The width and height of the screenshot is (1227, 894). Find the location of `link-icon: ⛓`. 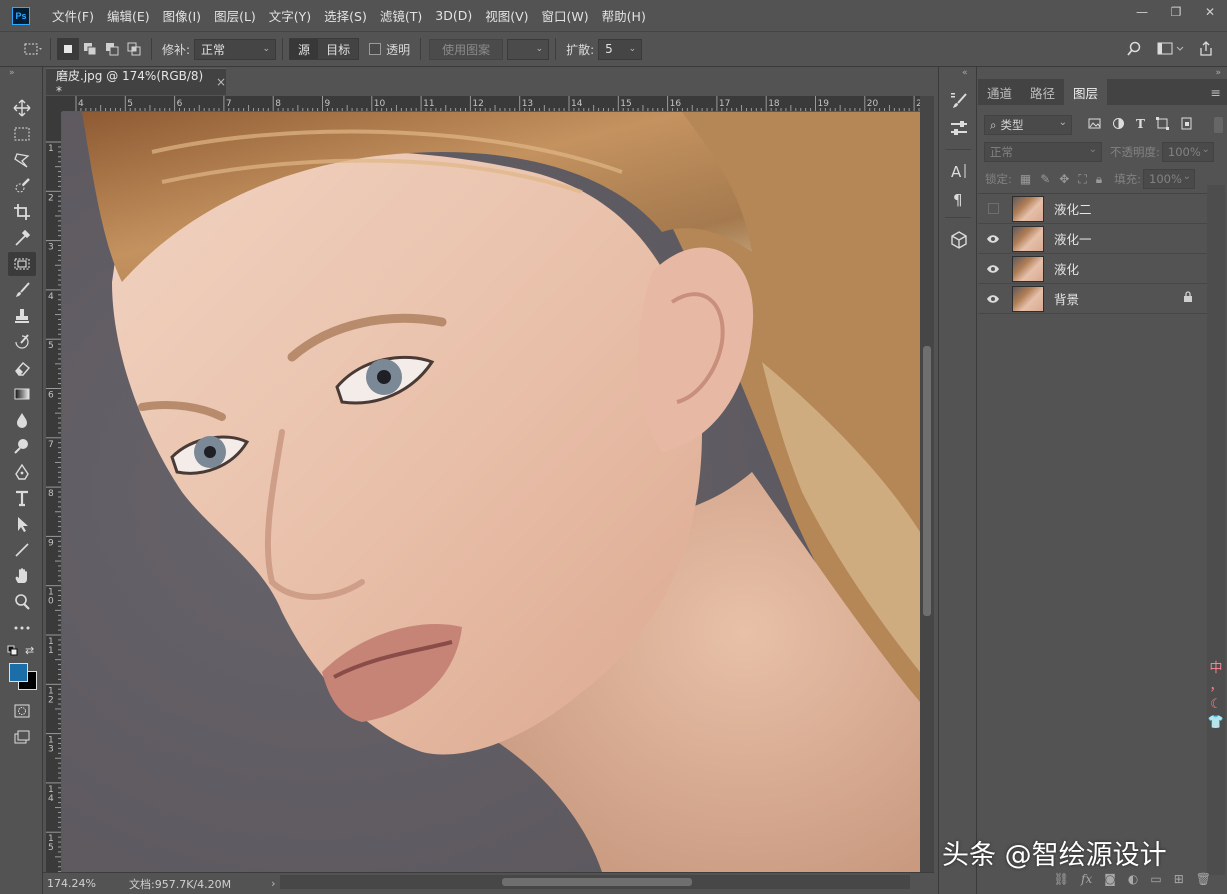

link-icon: ⛓ is located at coordinates (1061, 879).